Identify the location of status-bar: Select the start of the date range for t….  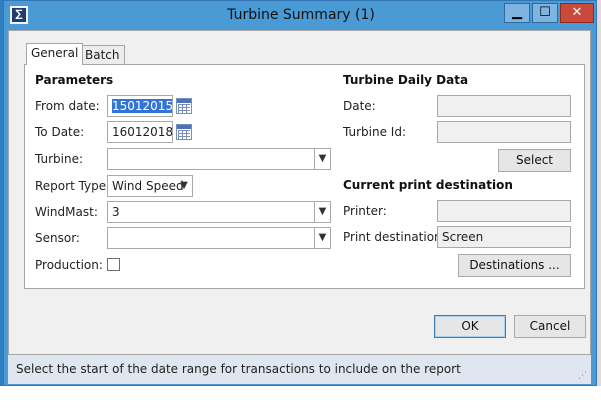
(299, 369).